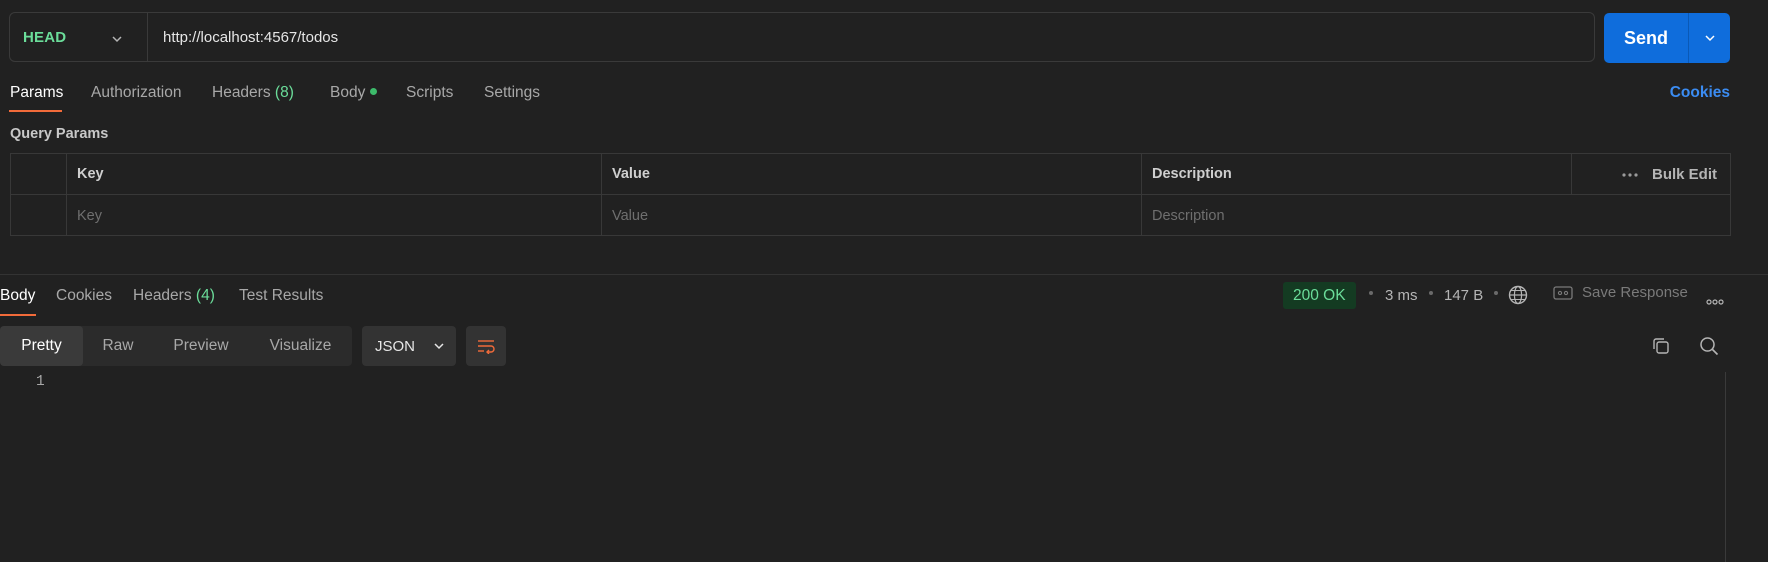 The width and height of the screenshot is (1768, 562). Describe the element at coordinates (333, 174) in the screenshot. I see `column-key: Key` at that location.